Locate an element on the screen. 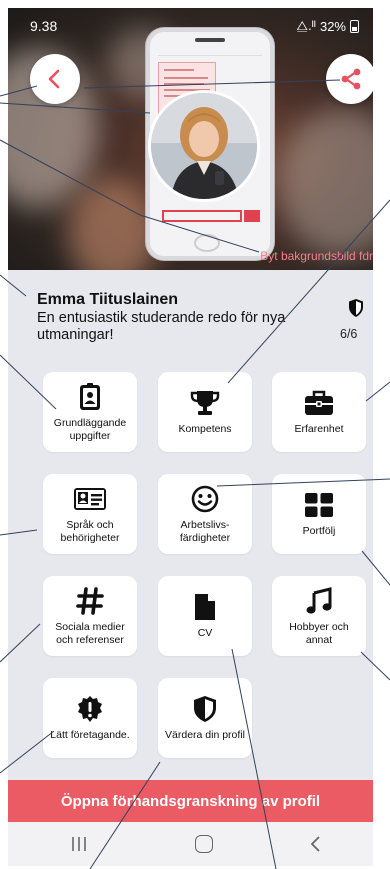 Image resolution: width=390 pixels, height=869 pixels. profile-progress: 6/6 is located at coordinates (349, 334).